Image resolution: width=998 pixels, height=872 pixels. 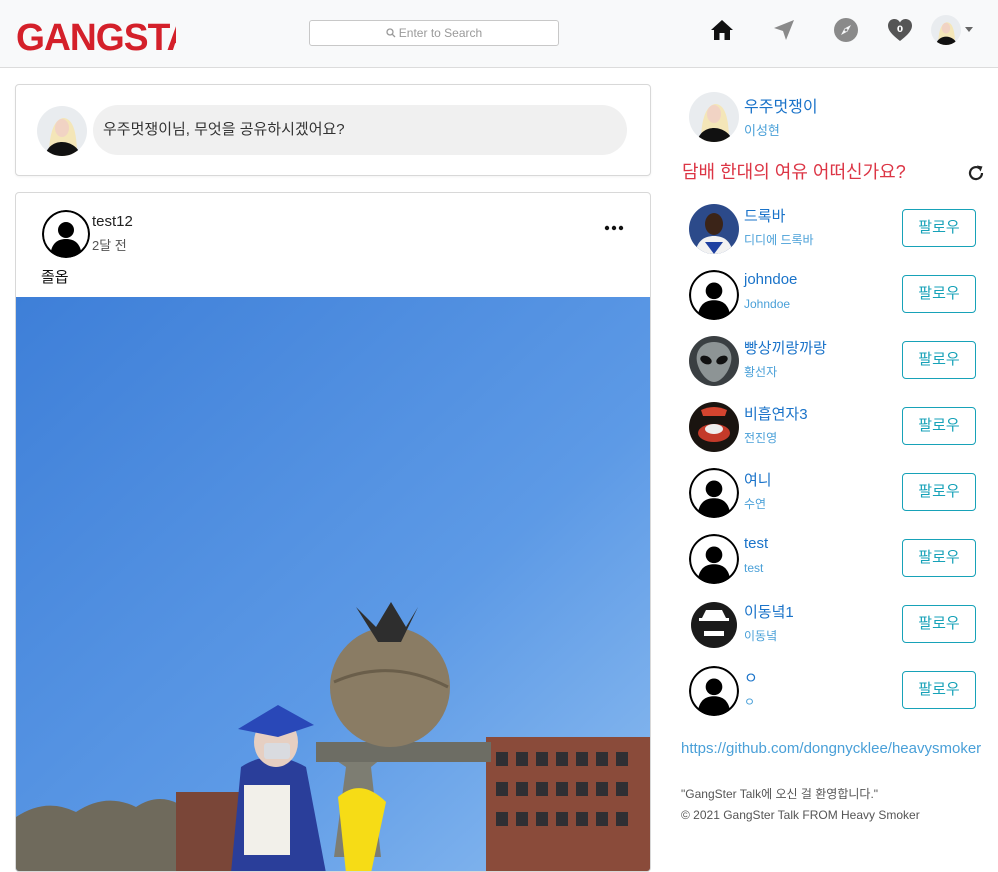 I want to click on post-text: 졸옵, so click(x=55, y=277).